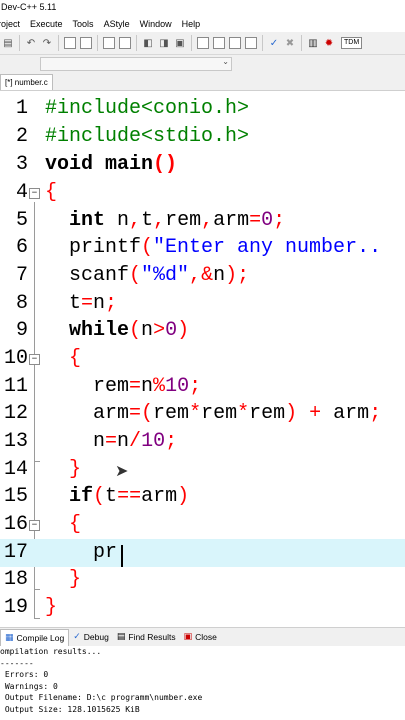 The width and height of the screenshot is (405, 720). I want to click on code-text: }, so click(75, 469).